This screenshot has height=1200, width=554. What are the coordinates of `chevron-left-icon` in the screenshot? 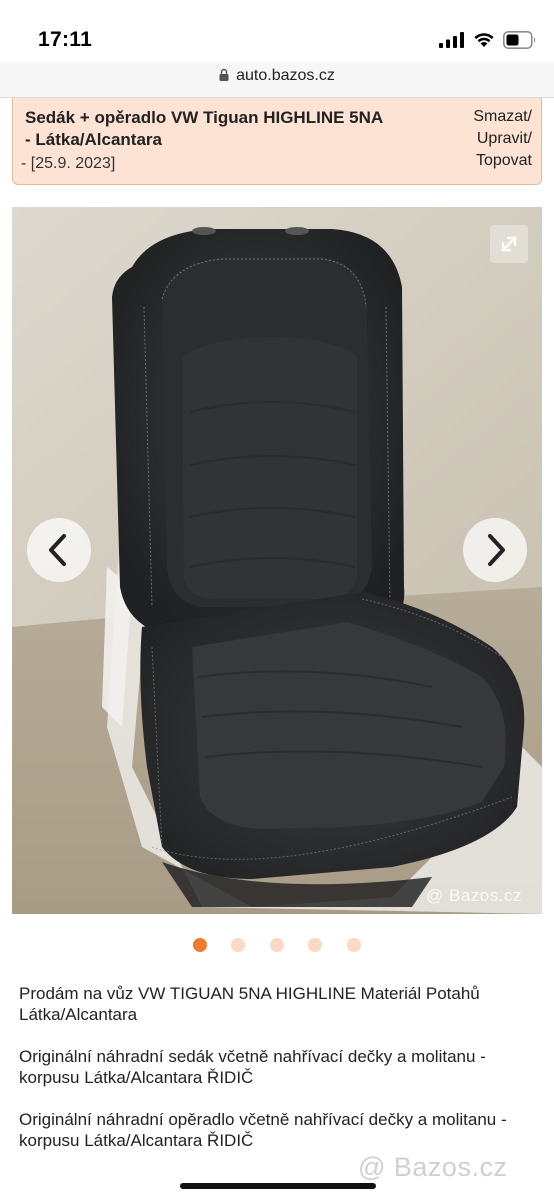 It's located at (57, 550).